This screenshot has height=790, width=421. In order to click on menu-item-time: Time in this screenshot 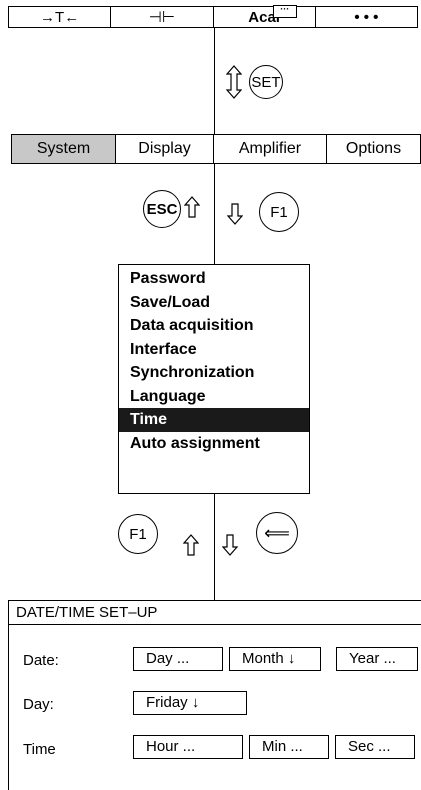, I will do `click(214, 420)`.